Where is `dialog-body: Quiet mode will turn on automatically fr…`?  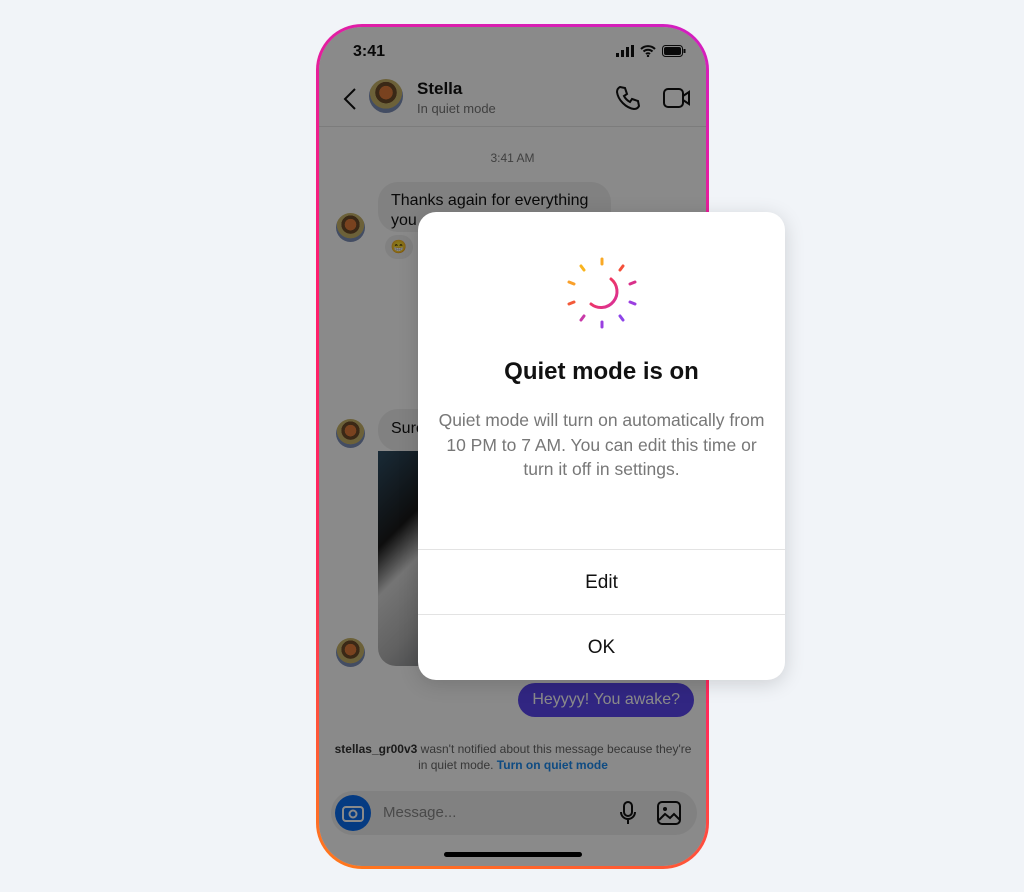
dialog-body: Quiet mode will turn on automatically fr… is located at coordinates (601, 444).